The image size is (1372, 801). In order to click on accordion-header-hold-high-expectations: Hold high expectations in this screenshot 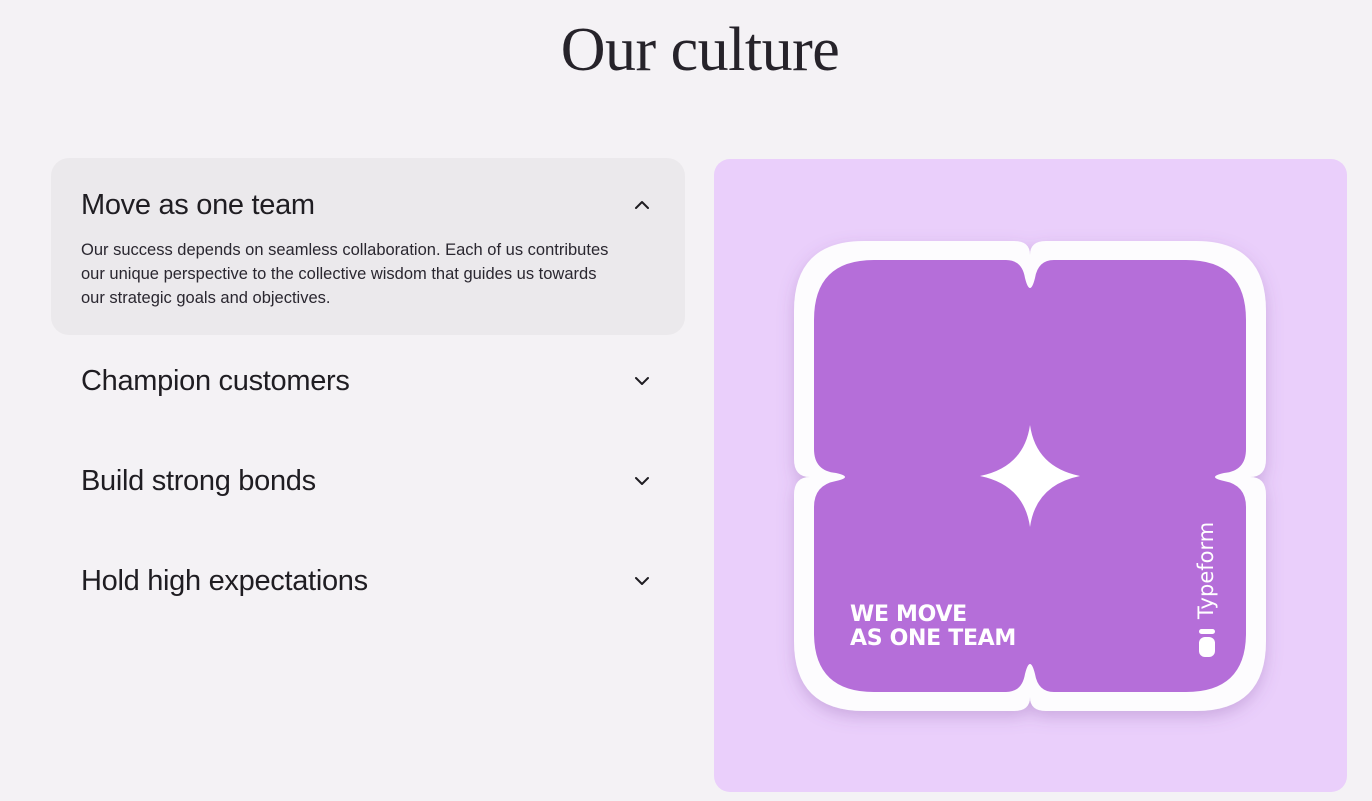, I will do `click(368, 581)`.